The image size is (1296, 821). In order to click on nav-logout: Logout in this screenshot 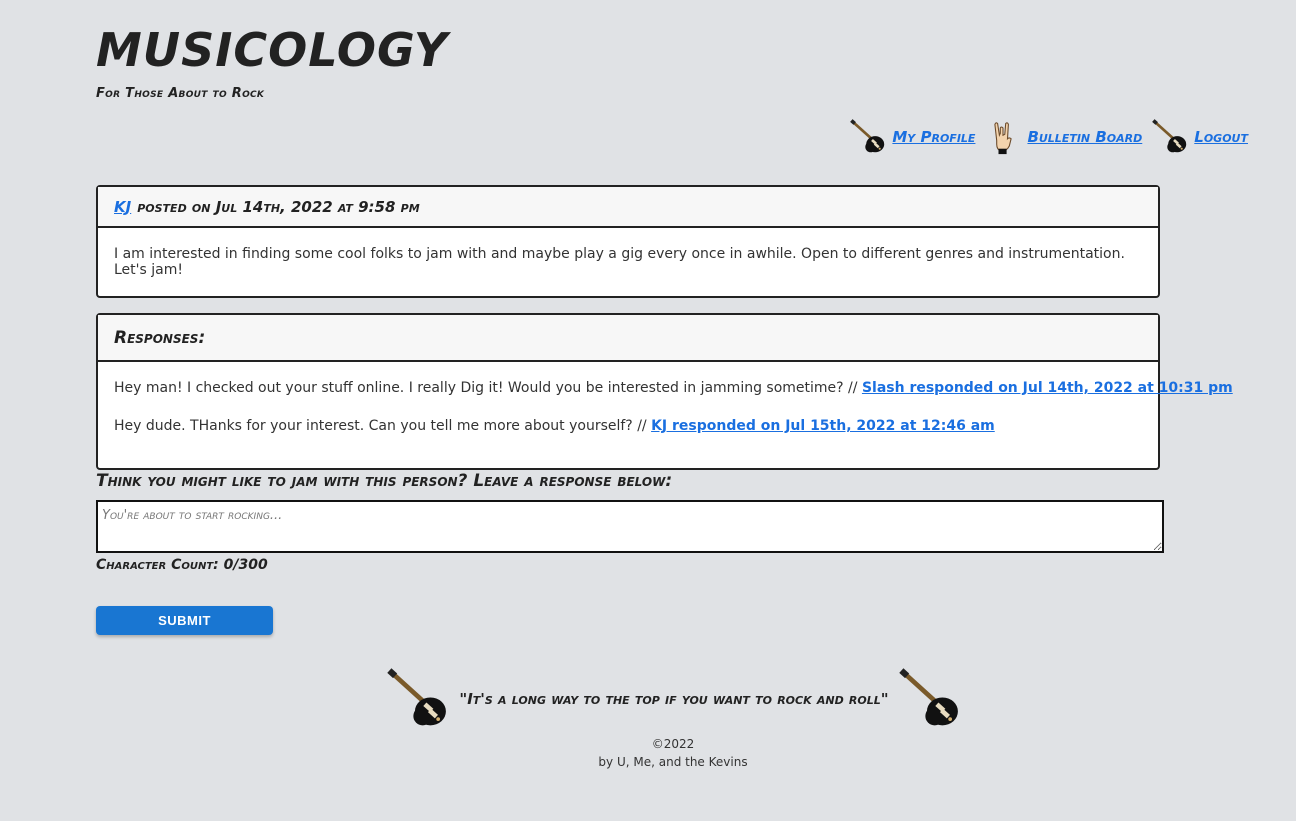, I will do `click(1221, 137)`.